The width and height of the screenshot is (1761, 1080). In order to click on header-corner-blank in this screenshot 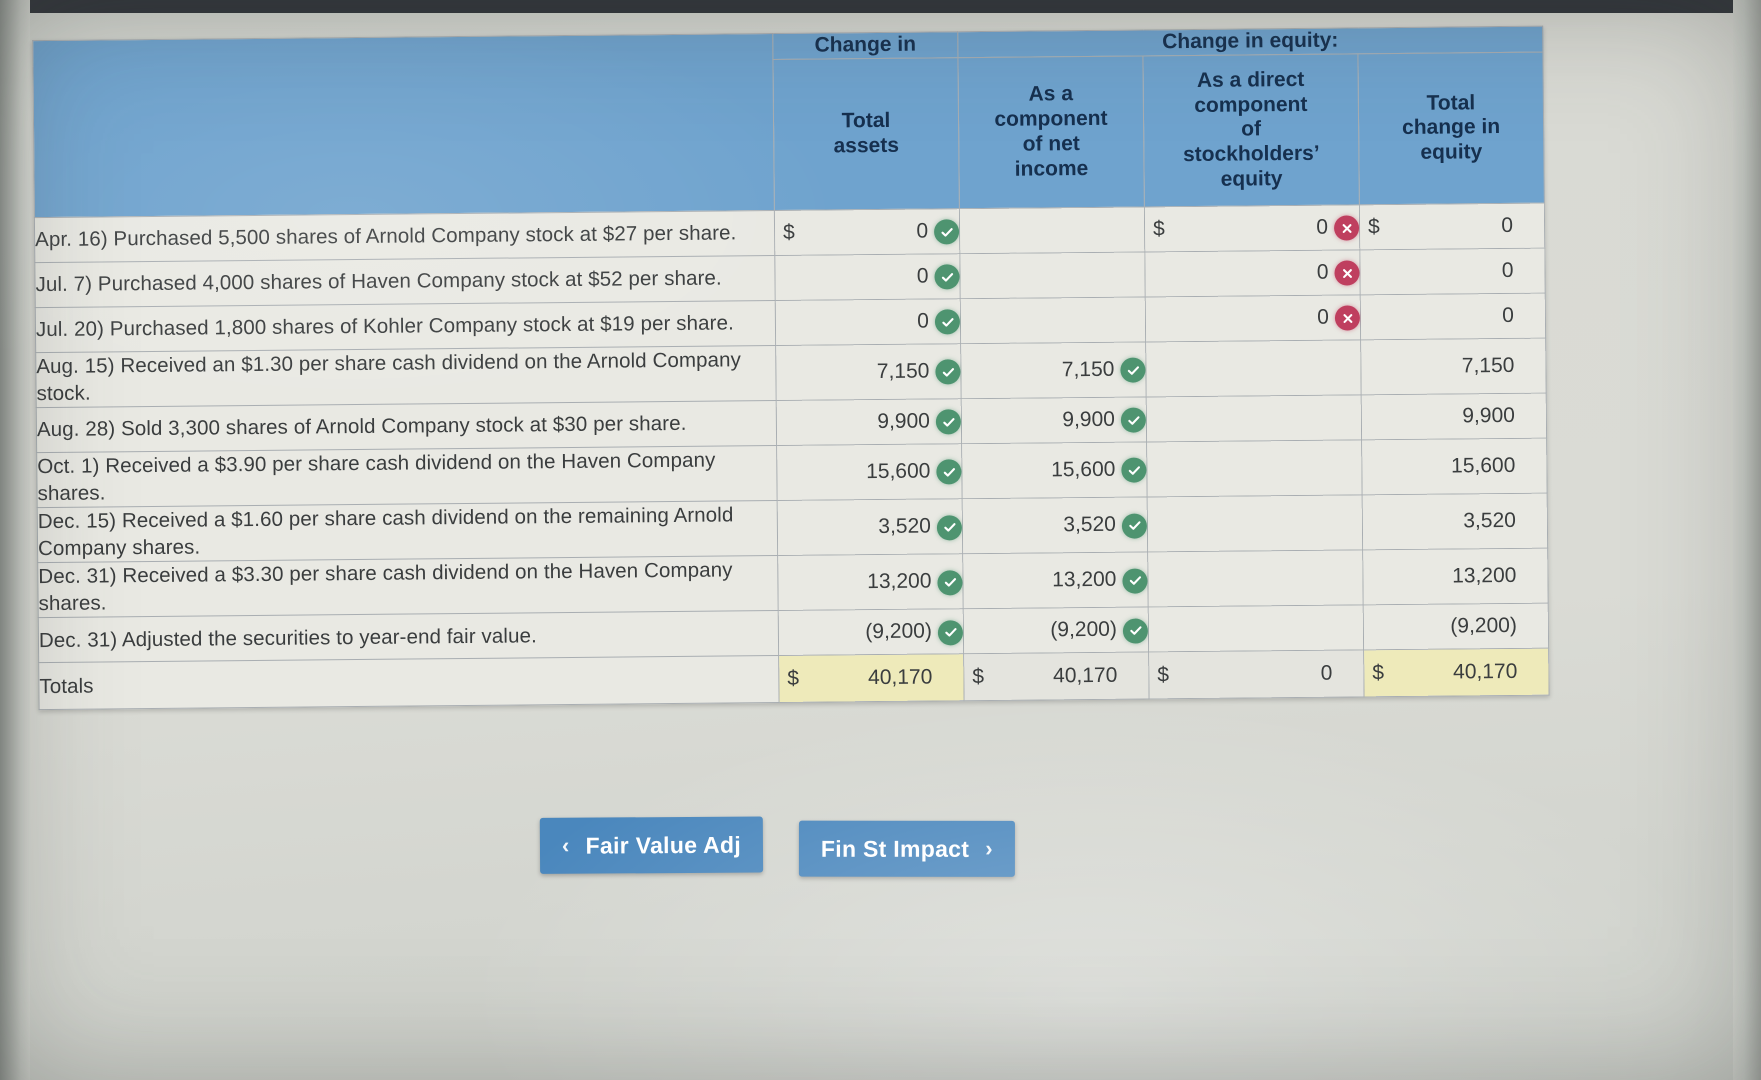, I will do `click(403, 125)`.